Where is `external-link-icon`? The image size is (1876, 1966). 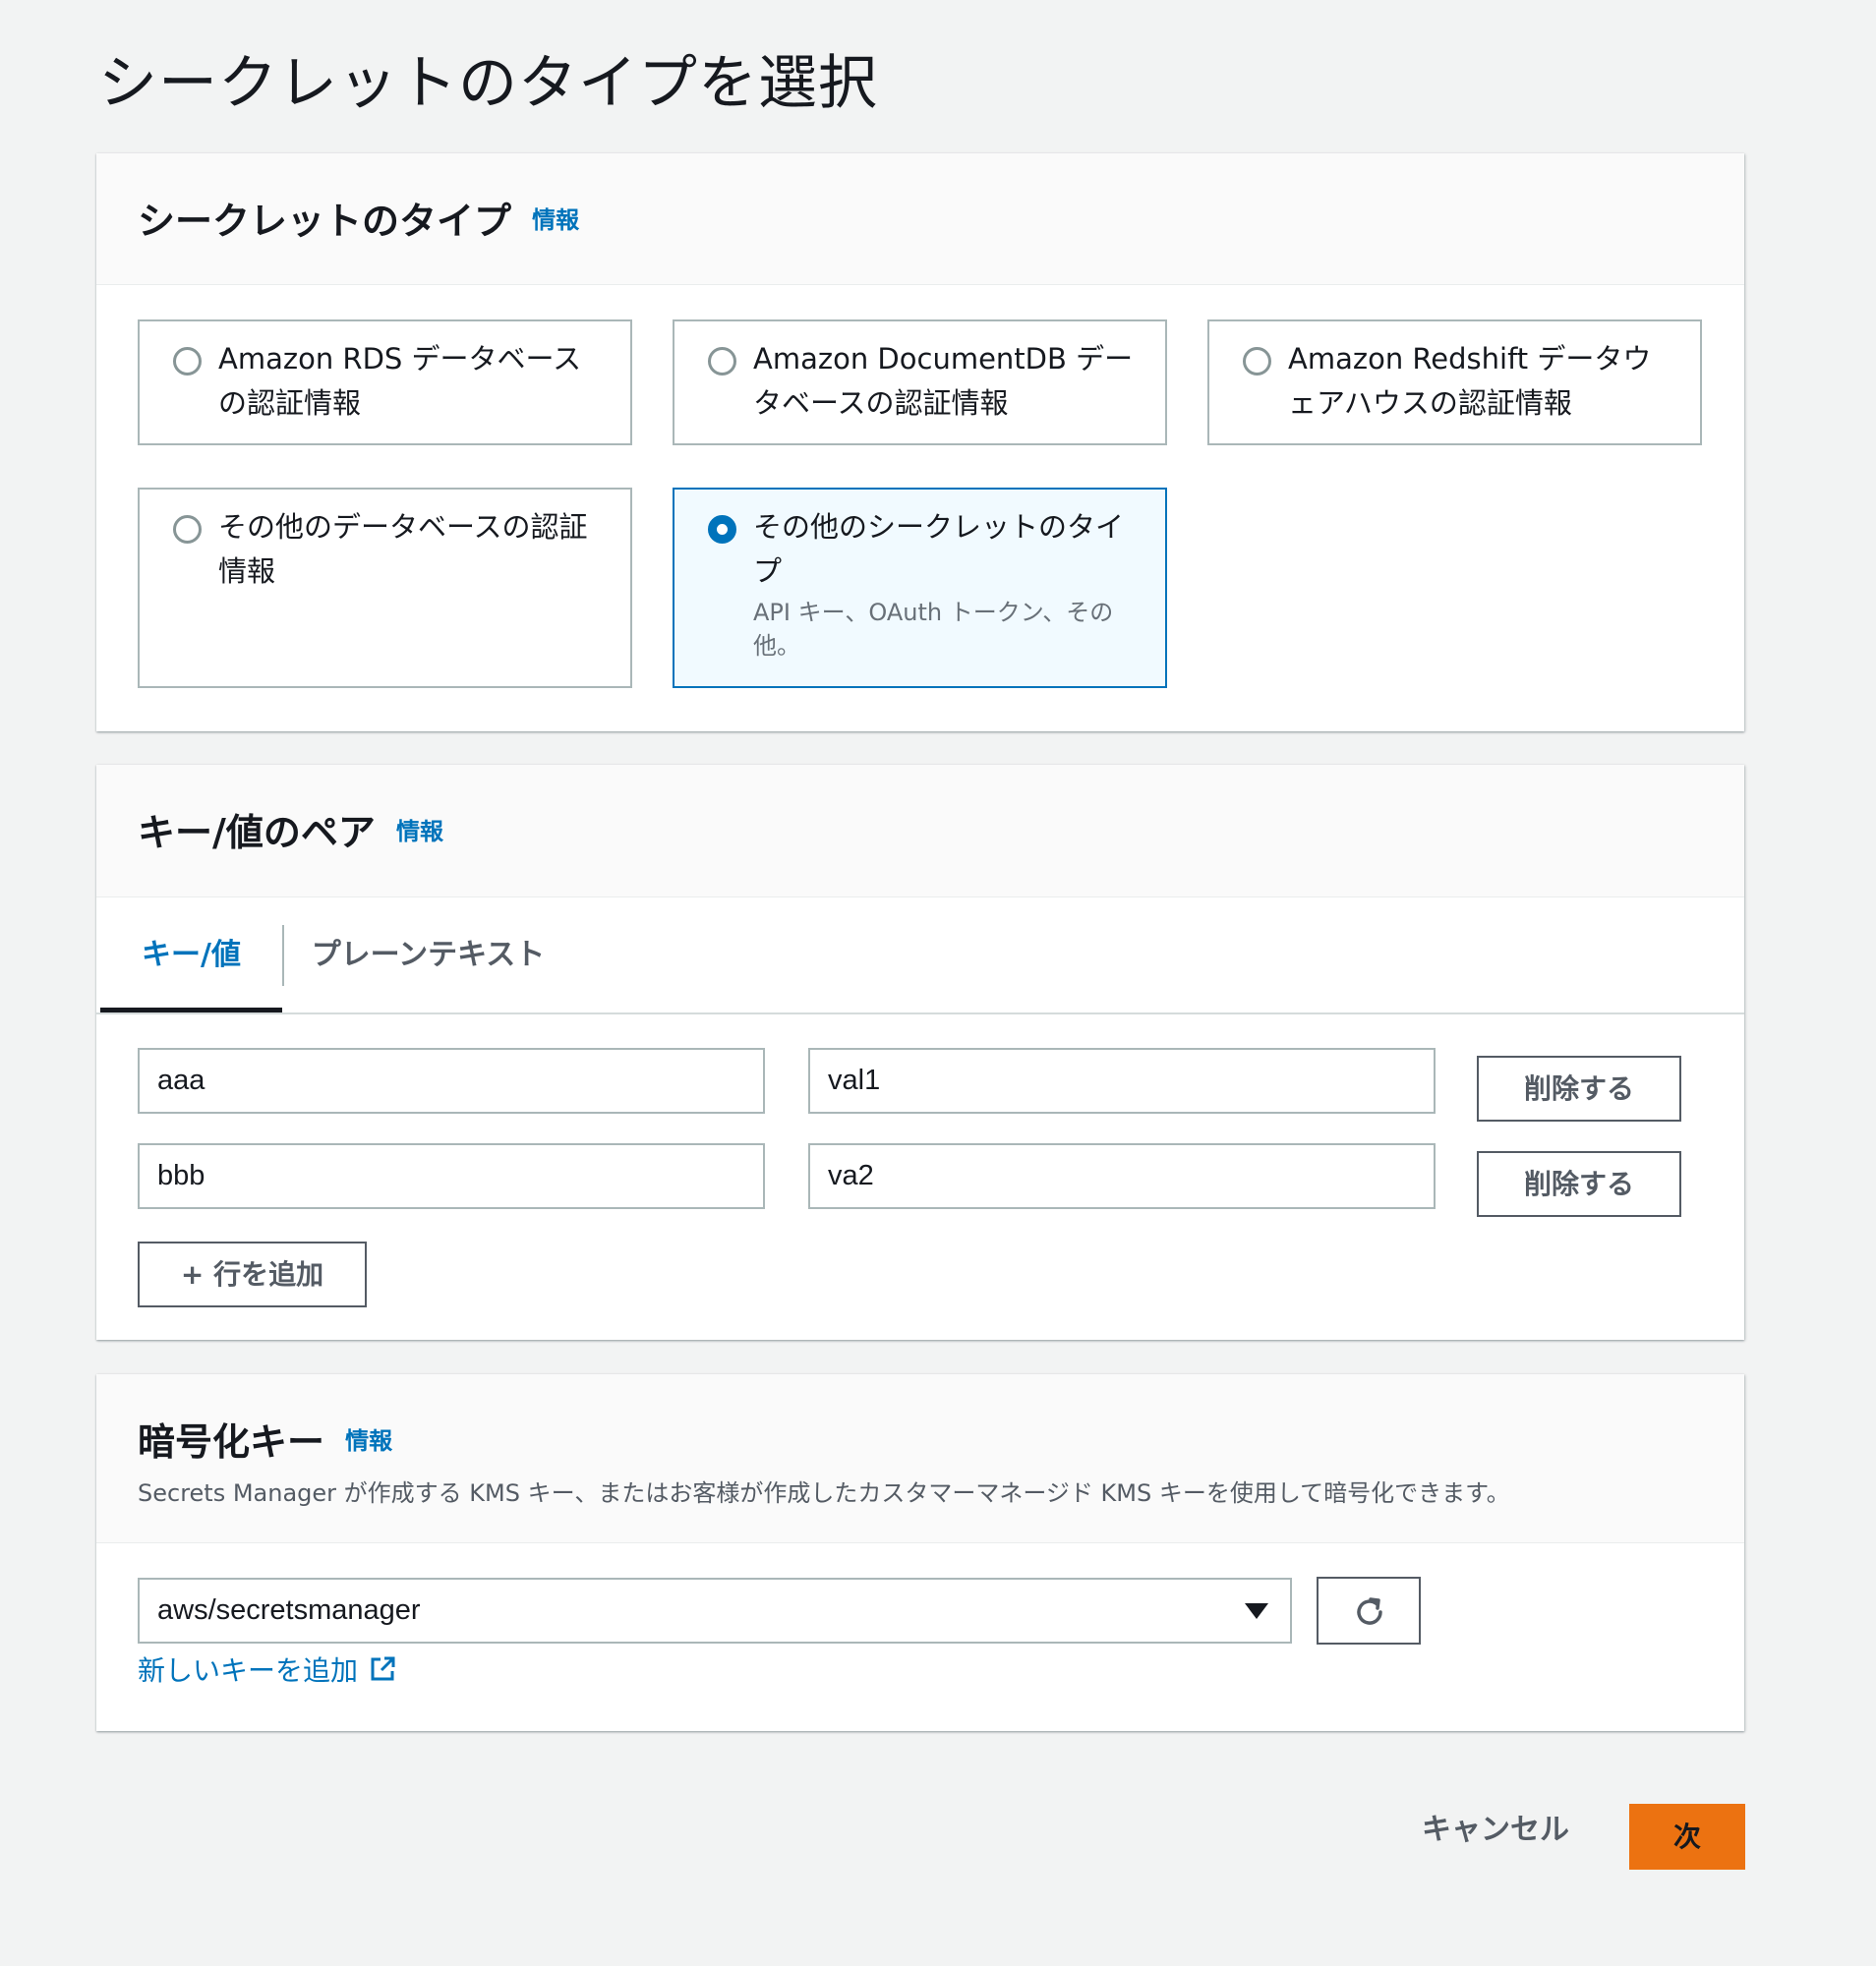 external-link-icon is located at coordinates (383, 1669).